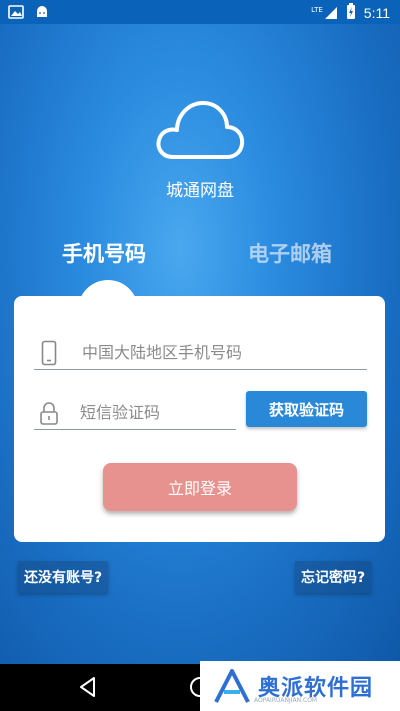 This screenshot has height=711, width=400. What do you see at coordinates (49, 353) in the screenshot?
I see `phone-icon` at bounding box center [49, 353].